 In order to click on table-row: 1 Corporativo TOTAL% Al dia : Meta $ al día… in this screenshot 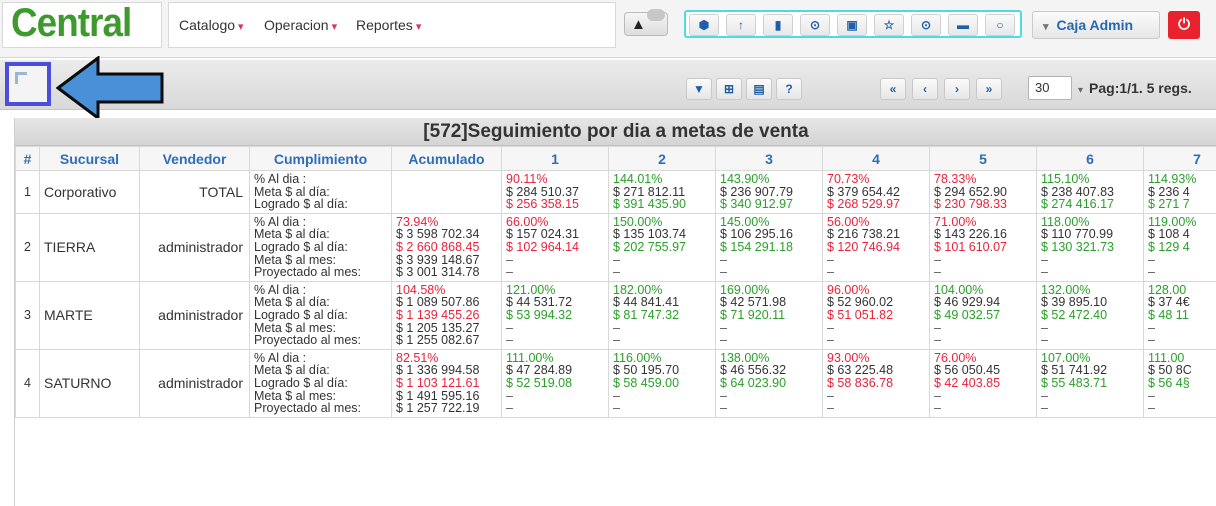, I will do `click(615, 192)`.